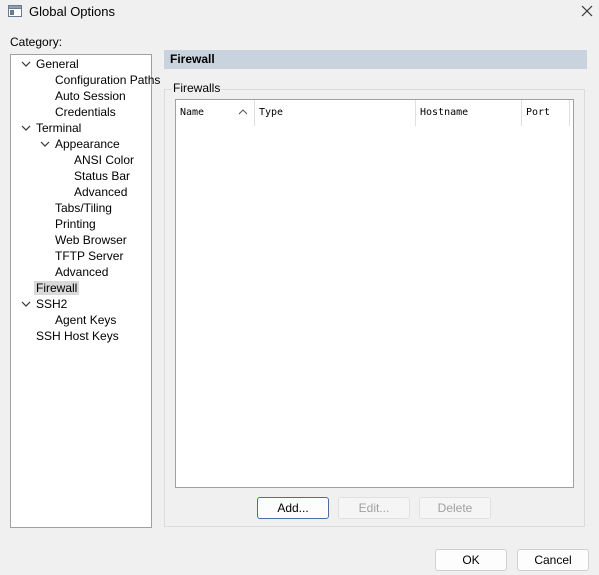  I want to click on column-header-name: Name, so click(215, 113).